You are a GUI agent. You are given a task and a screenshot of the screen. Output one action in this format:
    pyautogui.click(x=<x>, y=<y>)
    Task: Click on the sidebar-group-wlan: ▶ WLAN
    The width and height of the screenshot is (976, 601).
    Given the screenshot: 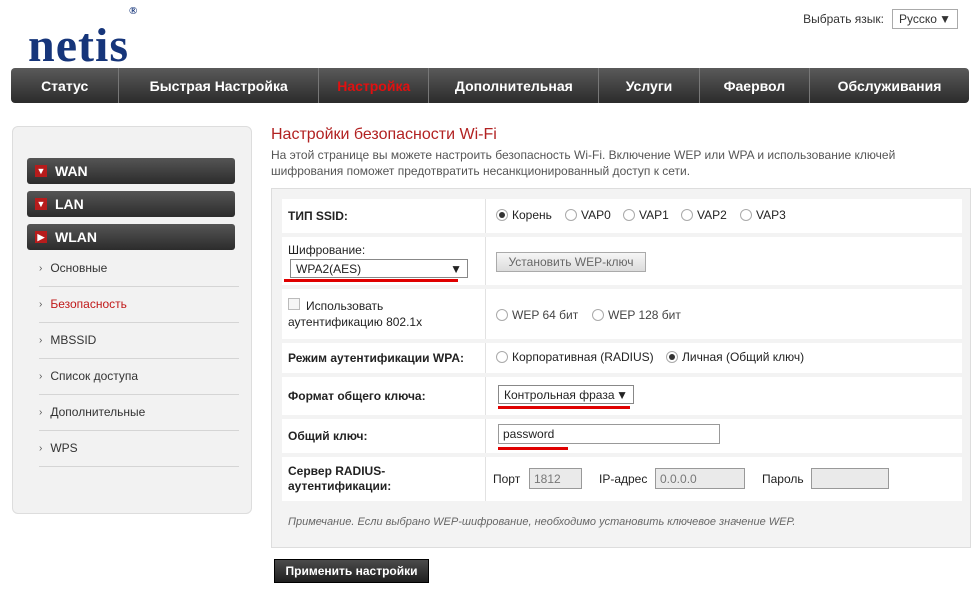 What is the action you would take?
    pyautogui.click(x=131, y=237)
    